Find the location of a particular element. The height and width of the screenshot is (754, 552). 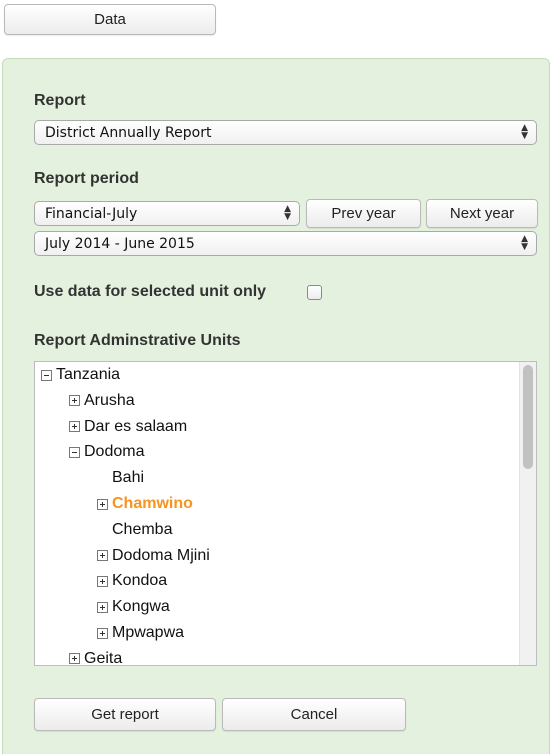

tree-node: Tanzania is located at coordinates (80, 375).